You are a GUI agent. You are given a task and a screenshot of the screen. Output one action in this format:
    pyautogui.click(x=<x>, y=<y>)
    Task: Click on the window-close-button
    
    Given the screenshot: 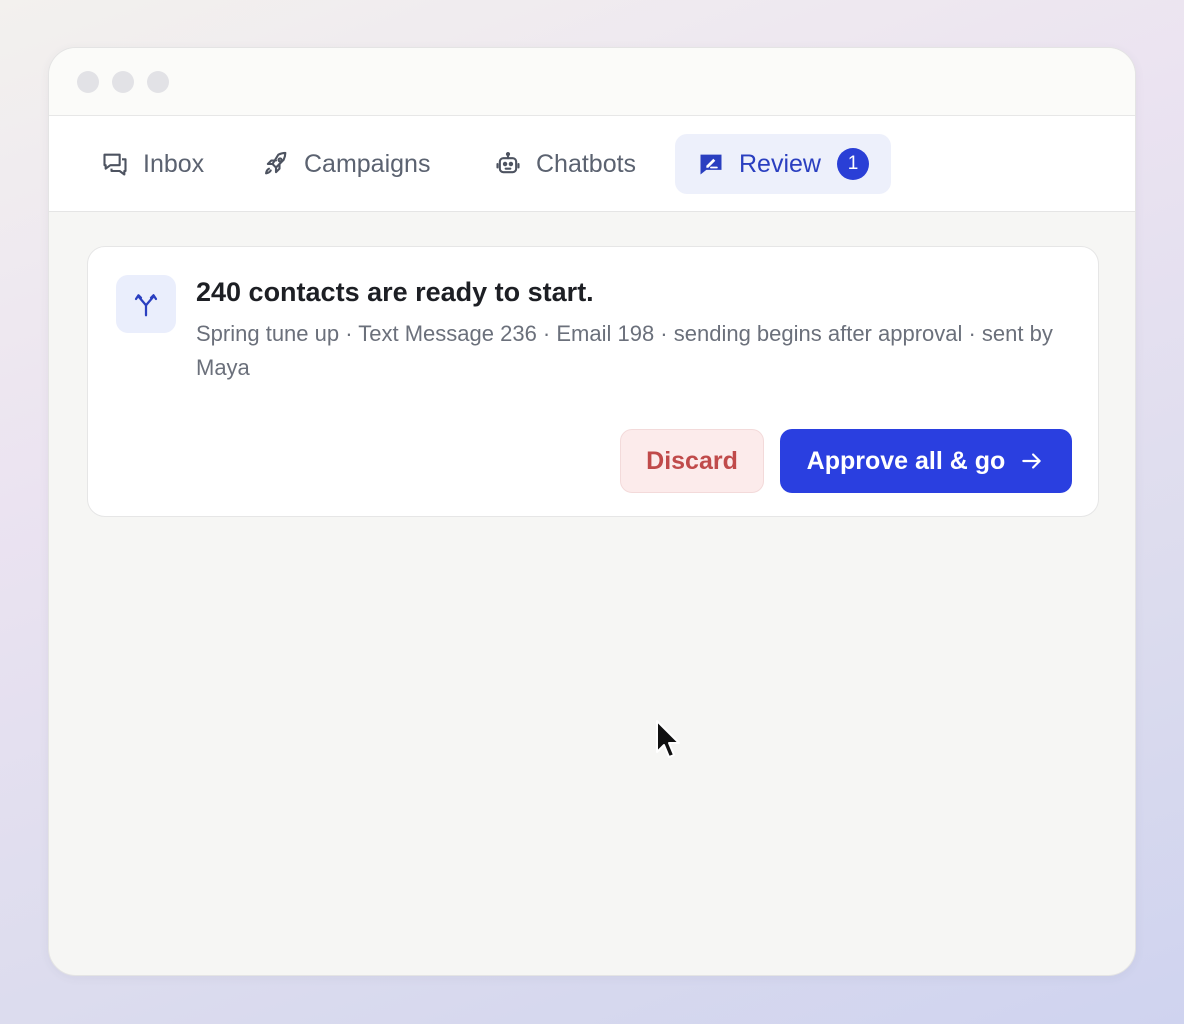 What is the action you would take?
    pyautogui.click(x=88, y=81)
    